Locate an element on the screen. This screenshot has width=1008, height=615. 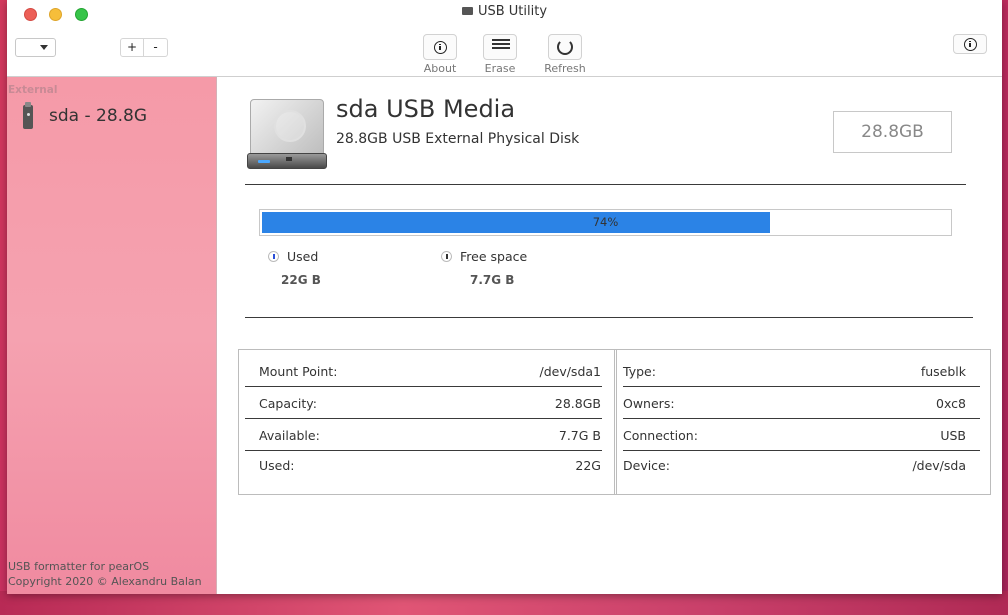
usage-percent-label: 74% is located at coordinates (605, 222).